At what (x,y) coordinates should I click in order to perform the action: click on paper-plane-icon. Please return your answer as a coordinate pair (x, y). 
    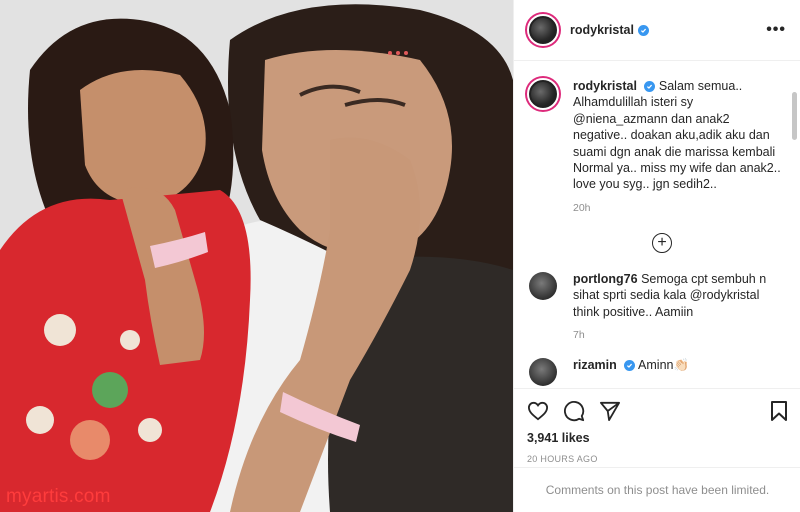
    Looking at the image, I should click on (610, 411).